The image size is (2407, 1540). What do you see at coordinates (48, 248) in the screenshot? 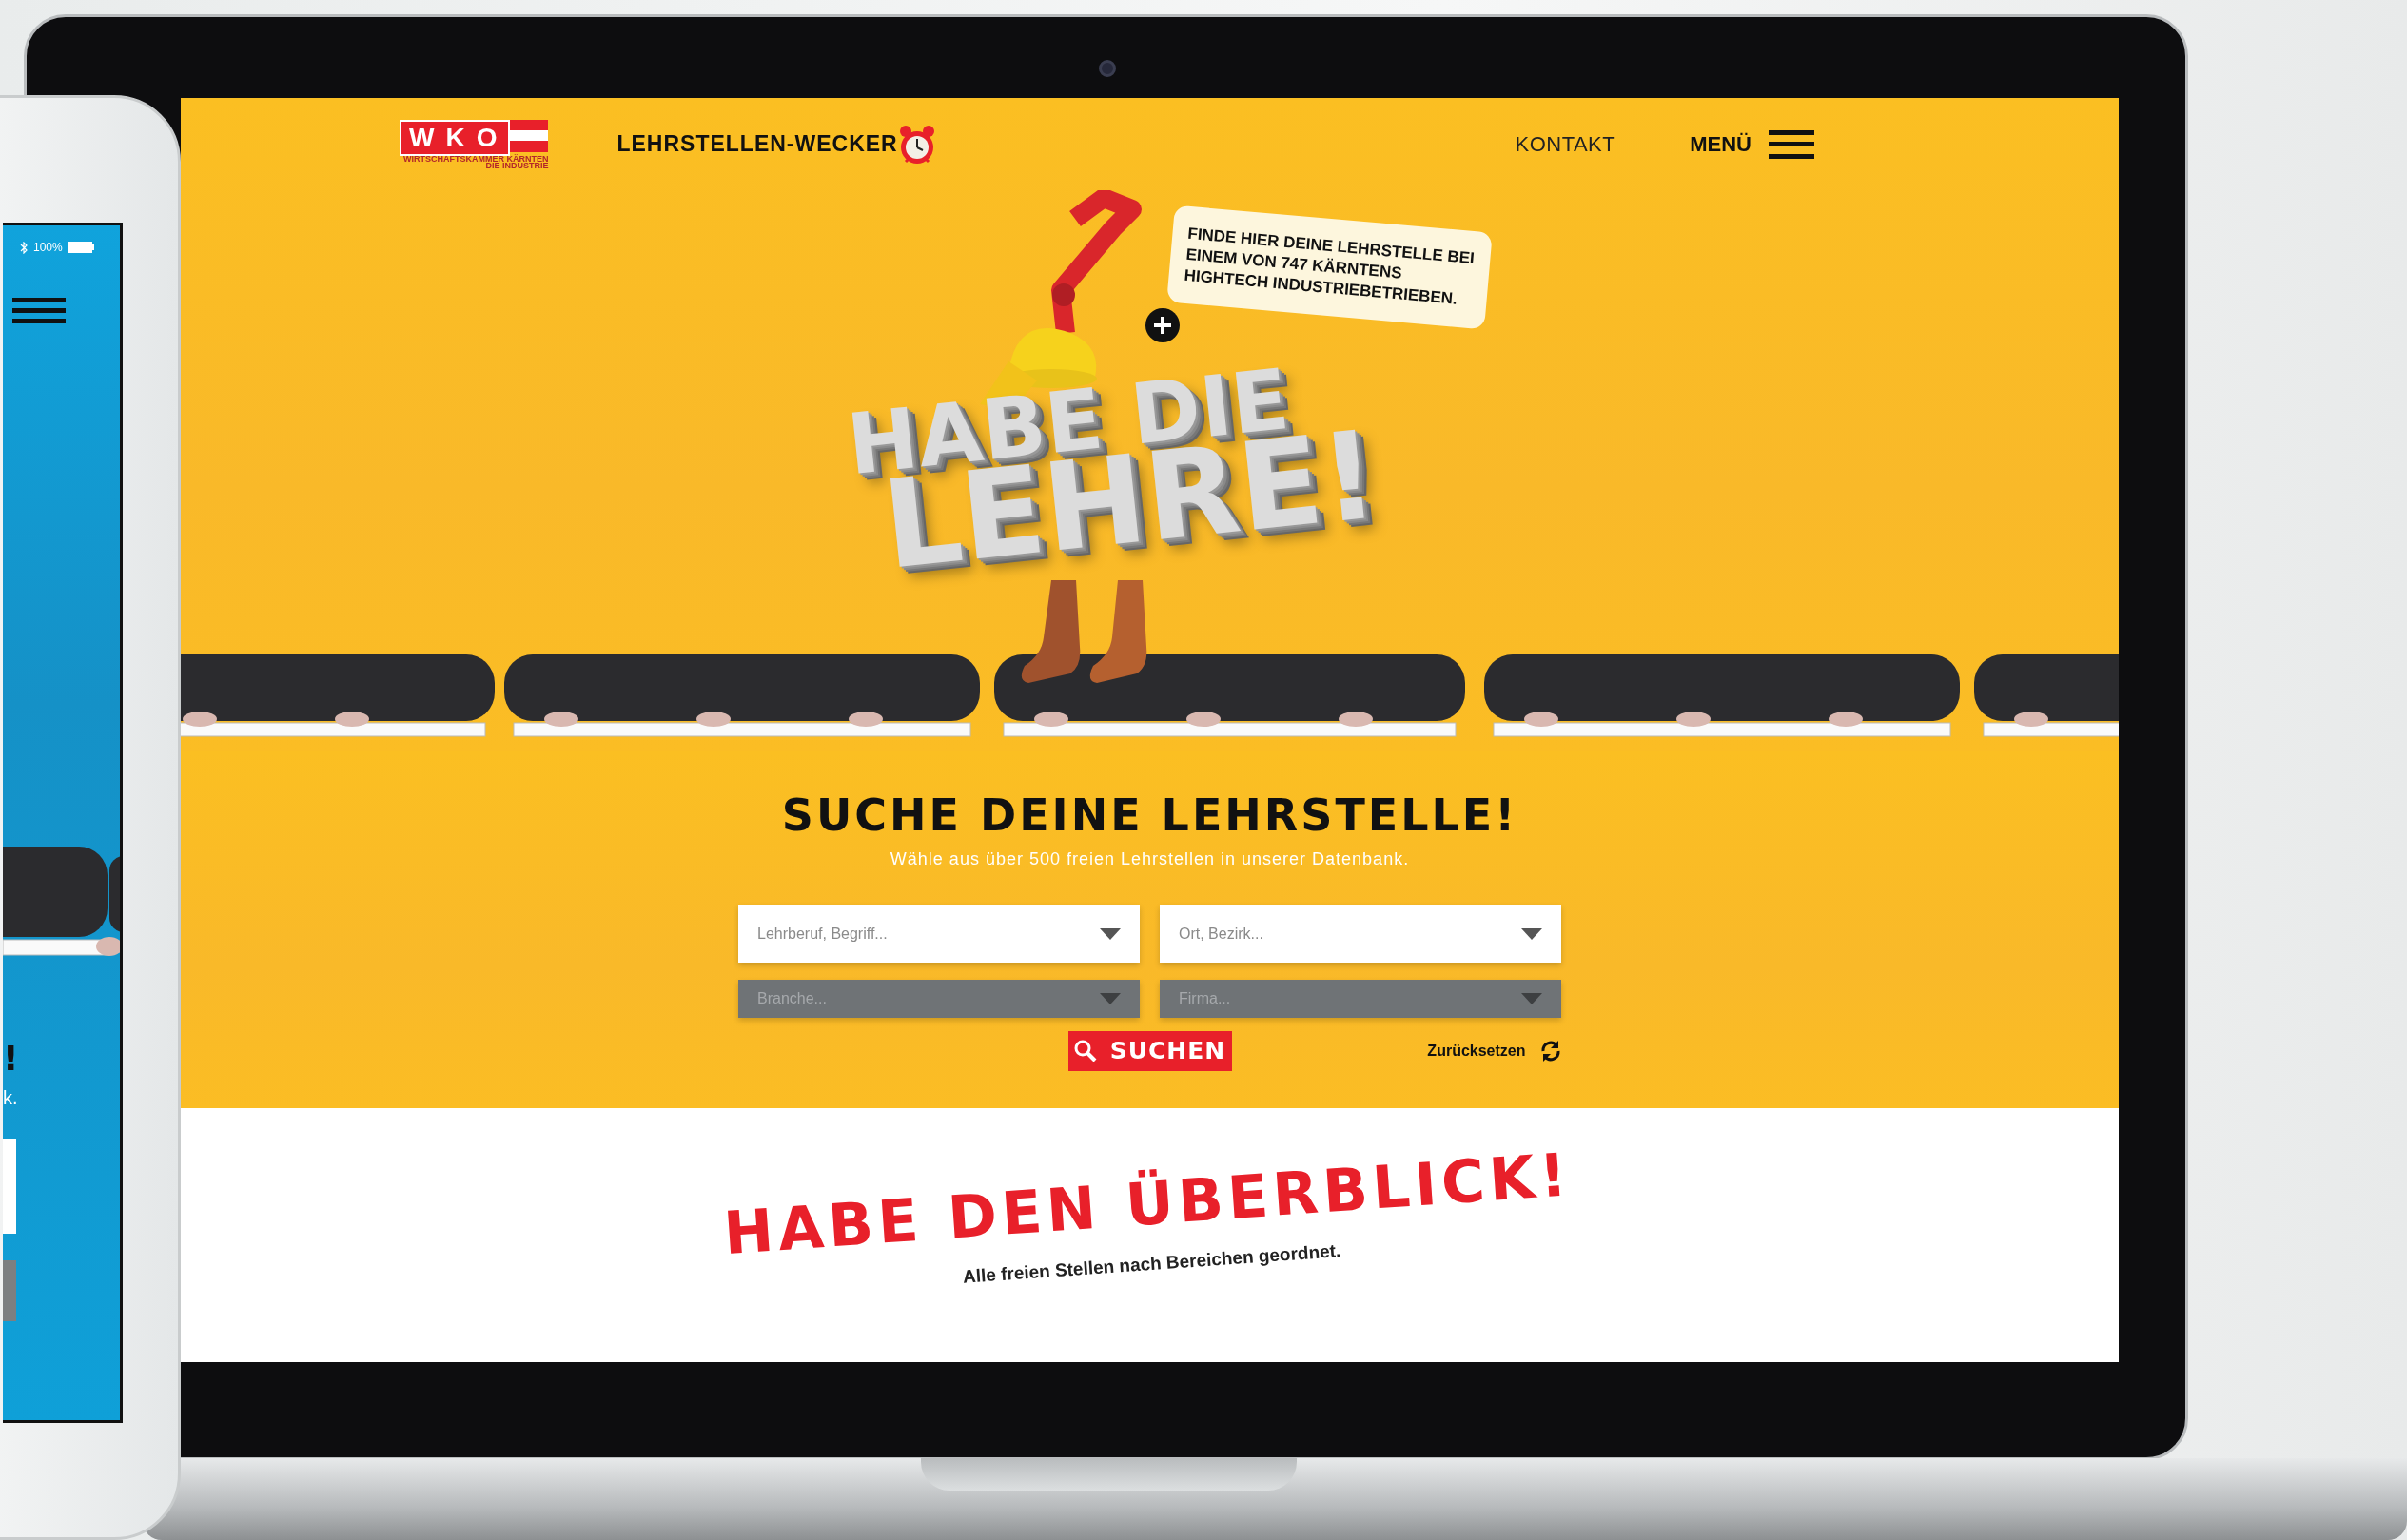
I see `battery-percentage: 100%` at bounding box center [48, 248].